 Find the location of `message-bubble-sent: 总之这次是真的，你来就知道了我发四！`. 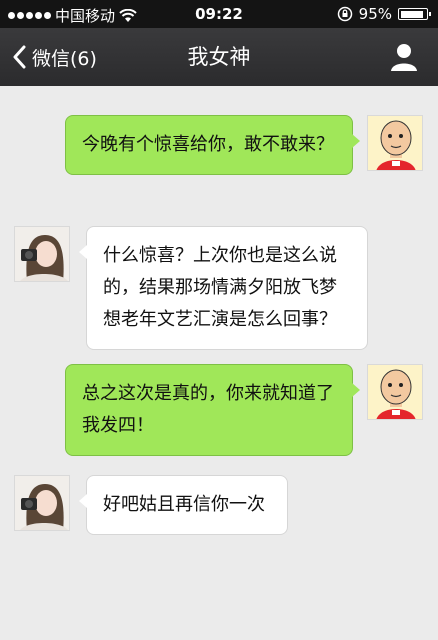

message-bubble-sent: 总之这次是真的，你来就知道了我发四！ is located at coordinates (212, 410).